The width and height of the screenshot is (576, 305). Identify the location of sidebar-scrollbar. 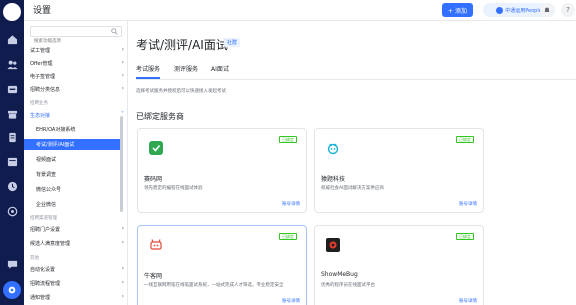
(121, 164).